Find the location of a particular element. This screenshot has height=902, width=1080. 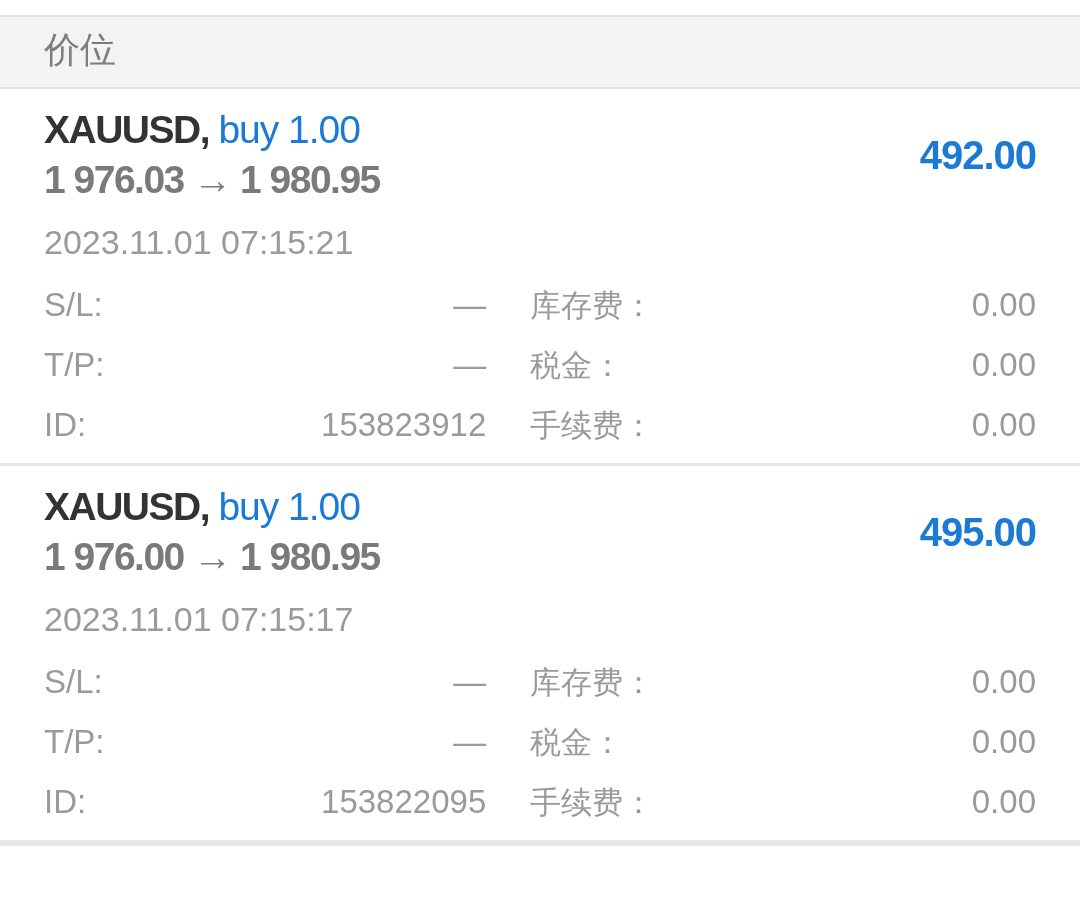

detail-value: 153822095 is located at coordinates (404, 801).